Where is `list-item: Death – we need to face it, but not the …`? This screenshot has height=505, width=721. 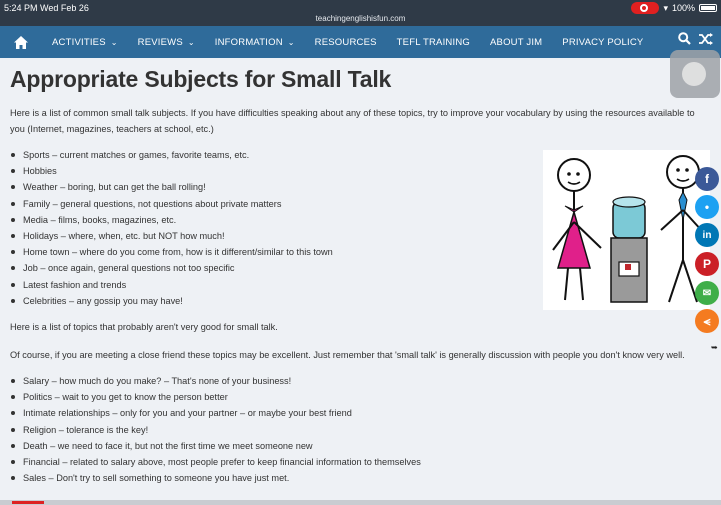
list-item: Death – we need to face it, but not the … is located at coordinates (357, 446).